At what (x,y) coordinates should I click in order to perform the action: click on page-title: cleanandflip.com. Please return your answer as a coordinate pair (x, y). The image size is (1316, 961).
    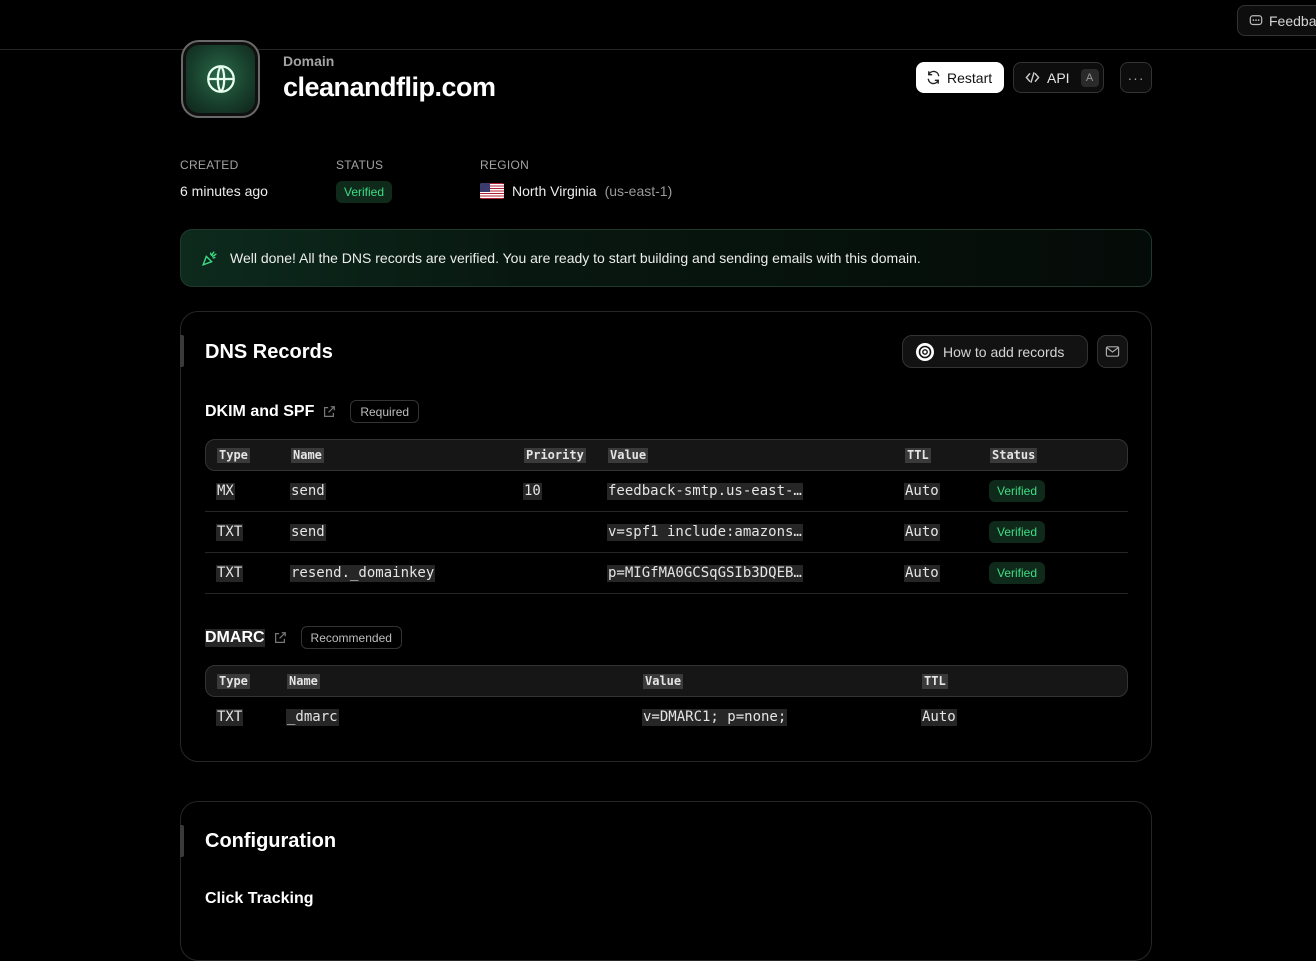
    Looking at the image, I should click on (389, 87).